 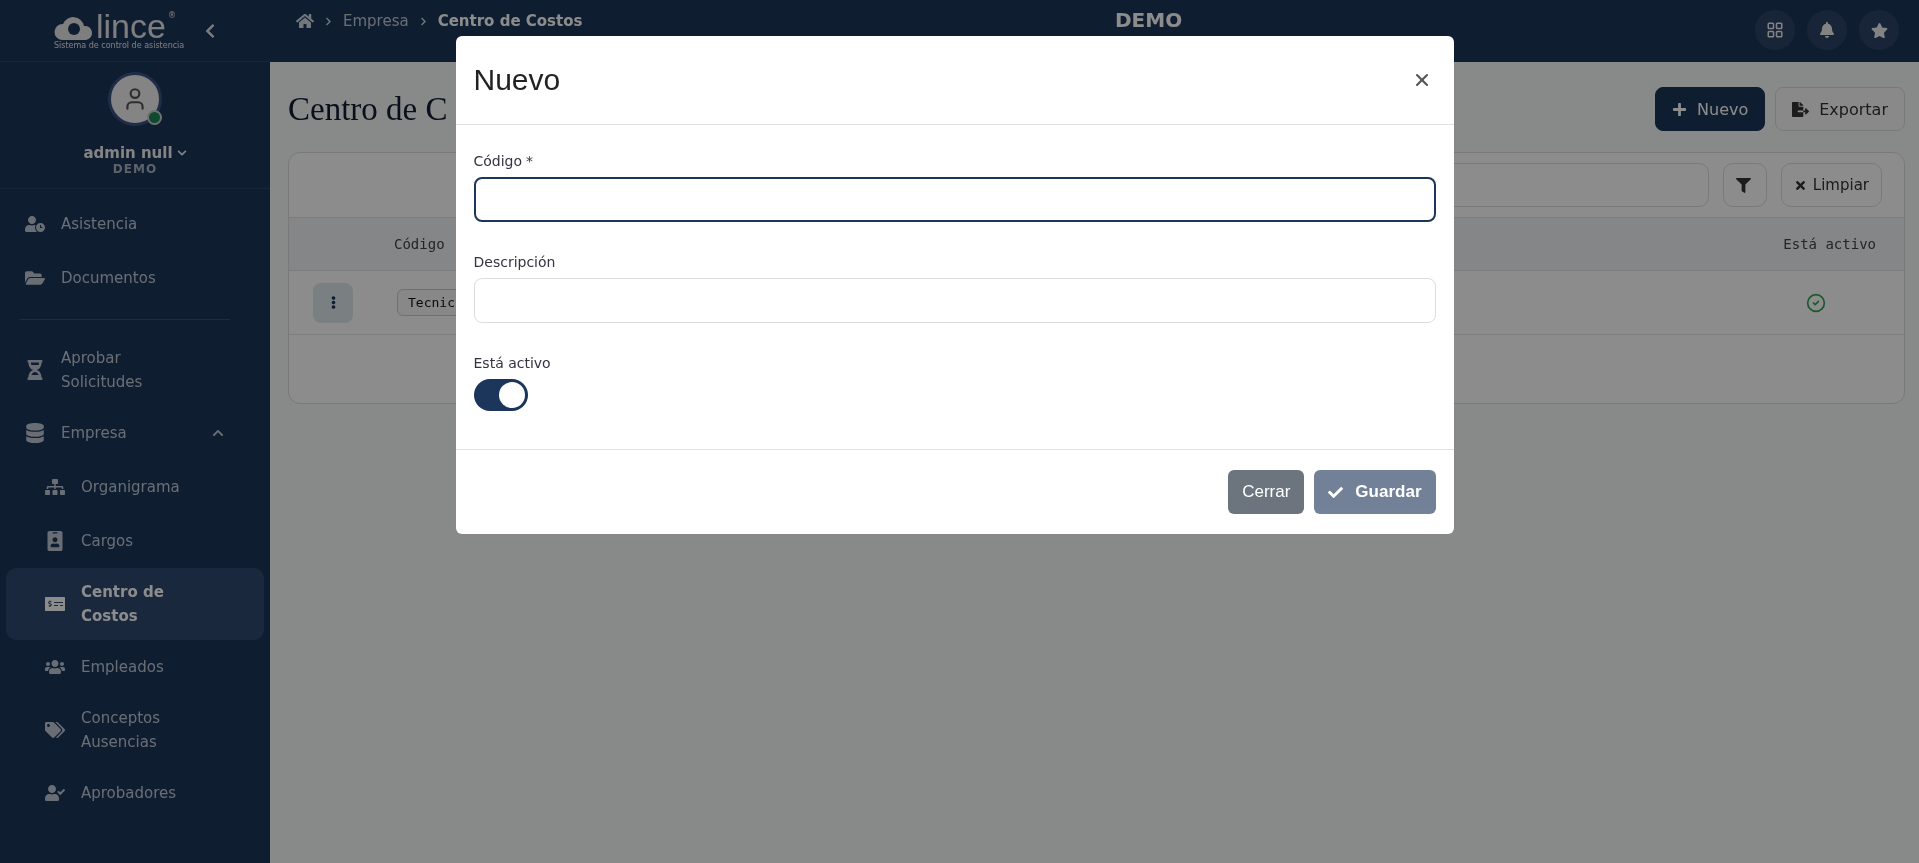 What do you see at coordinates (305, 21) in the screenshot?
I see `home-icon` at bounding box center [305, 21].